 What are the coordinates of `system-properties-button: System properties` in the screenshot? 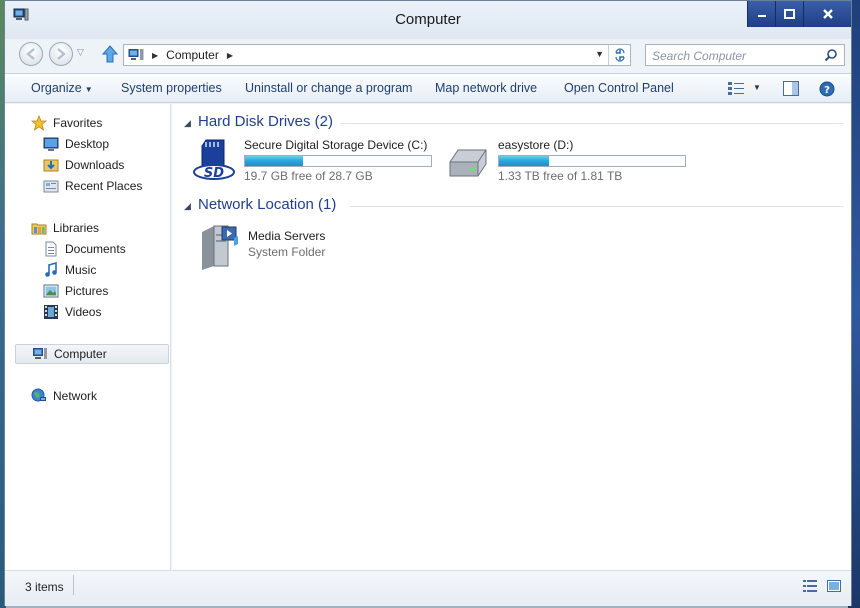 It's located at (171, 88).